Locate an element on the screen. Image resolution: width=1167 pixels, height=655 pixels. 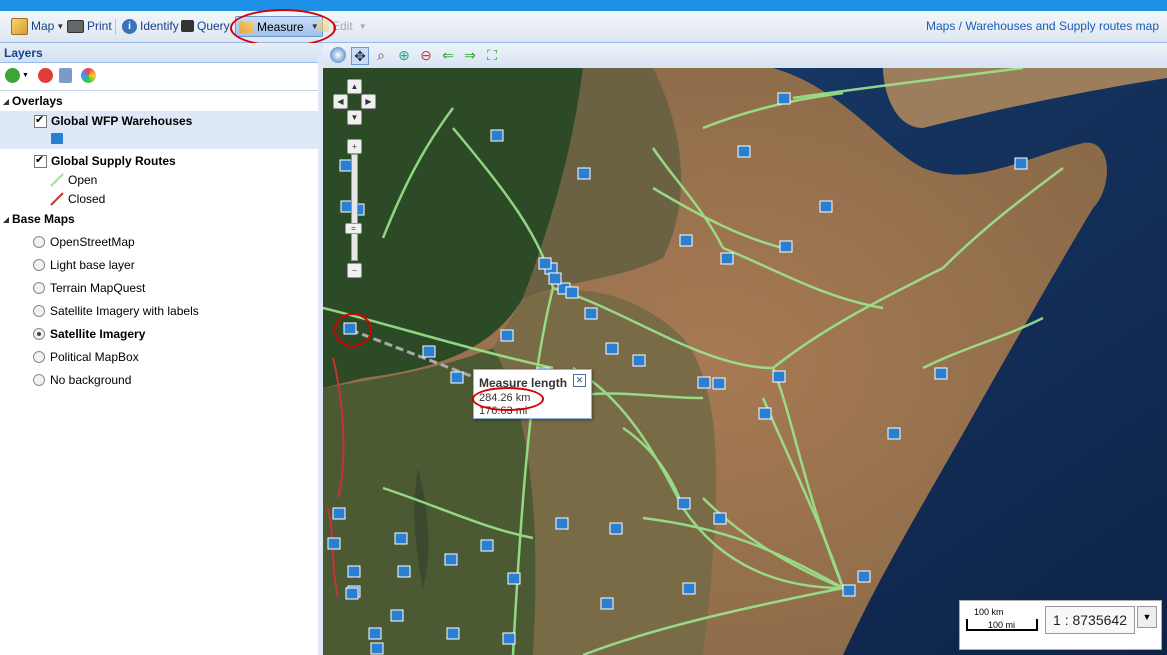
toolbar-divider is located at coordinates (115, 27).